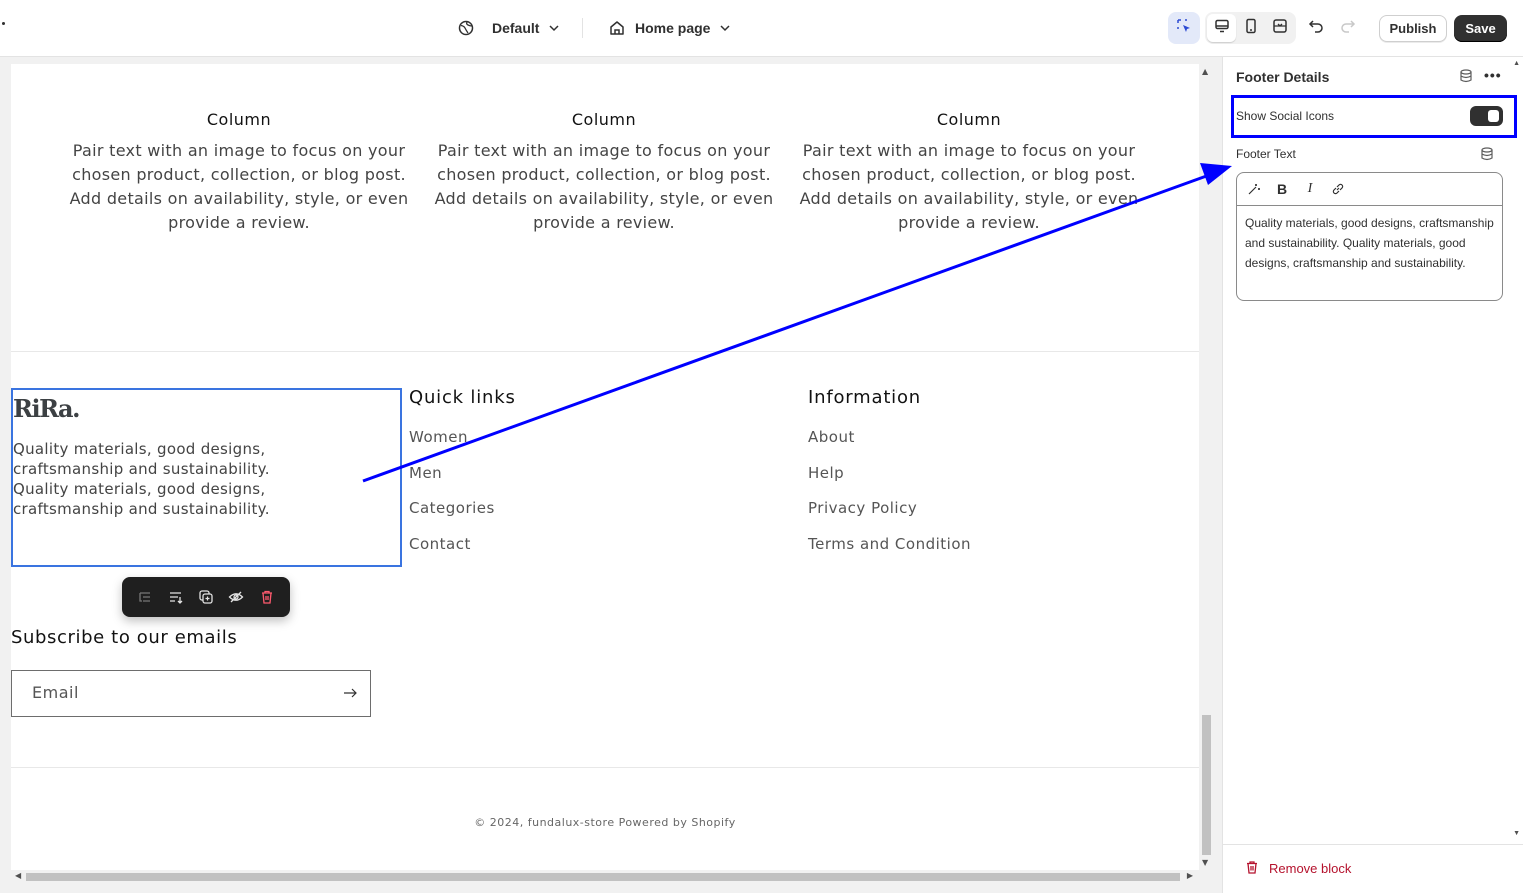 Image resolution: width=1523 pixels, height=893 pixels. Describe the element at coordinates (1316, 28) in the screenshot. I see `undo-icon` at that location.